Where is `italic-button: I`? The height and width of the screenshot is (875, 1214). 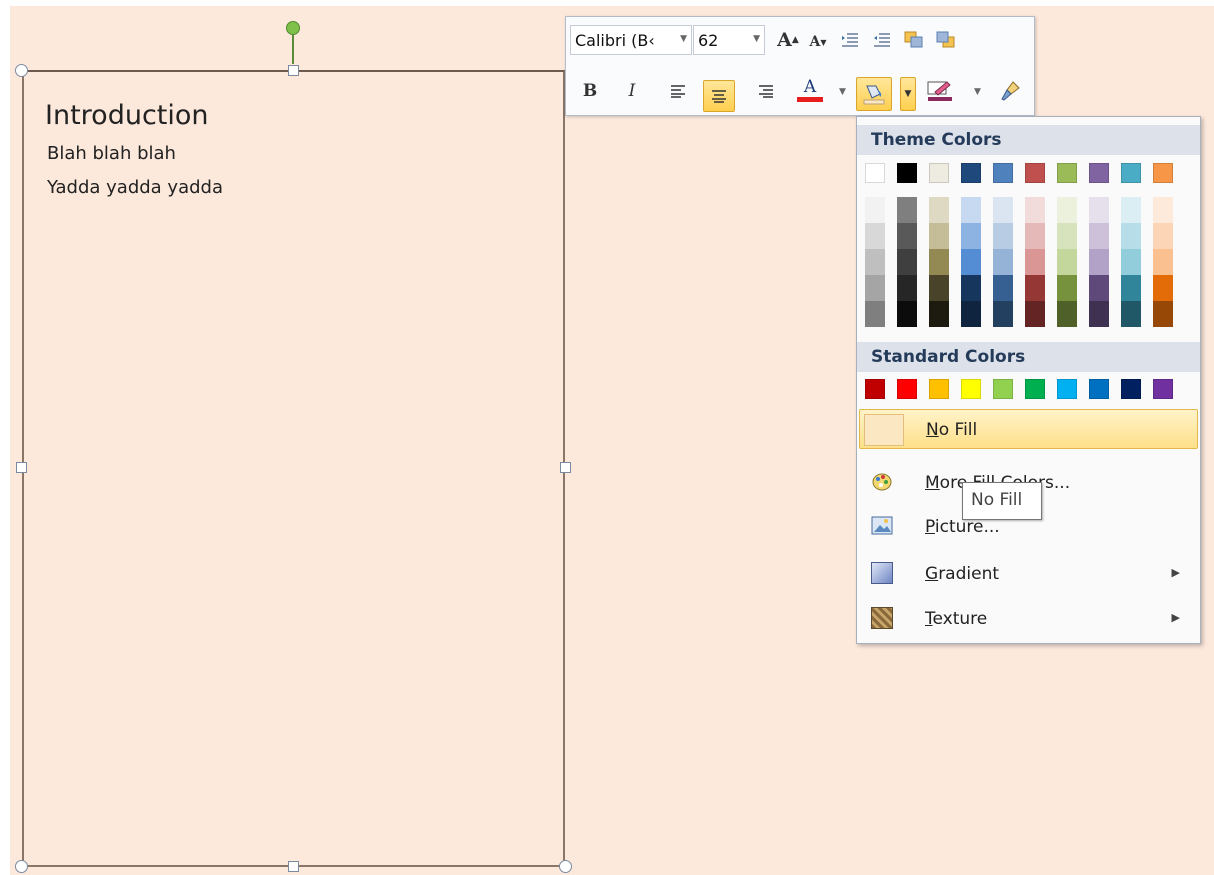 italic-button: I is located at coordinates (632, 91).